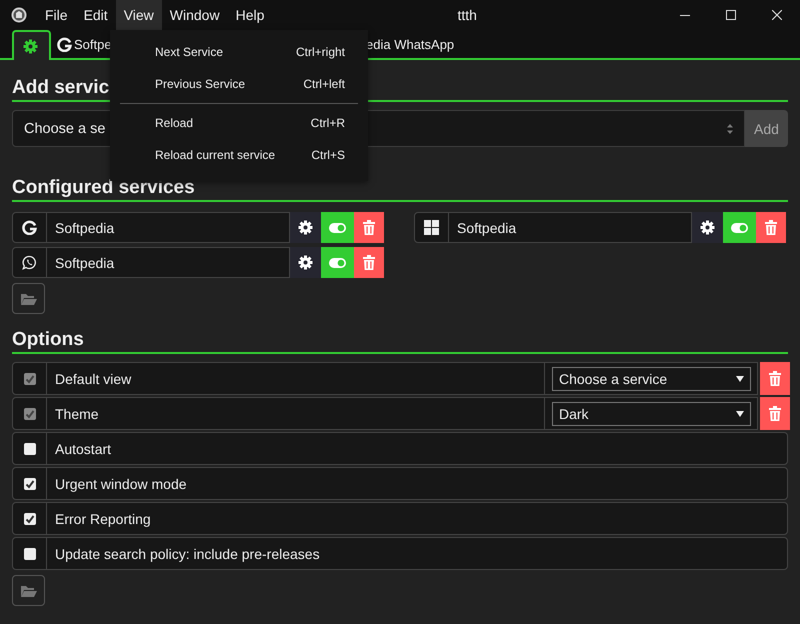 The height and width of the screenshot is (624, 800). Describe the element at coordinates (324, 84) in the screenshot. I see `shortcut-label: Ctrl+left` at that location.